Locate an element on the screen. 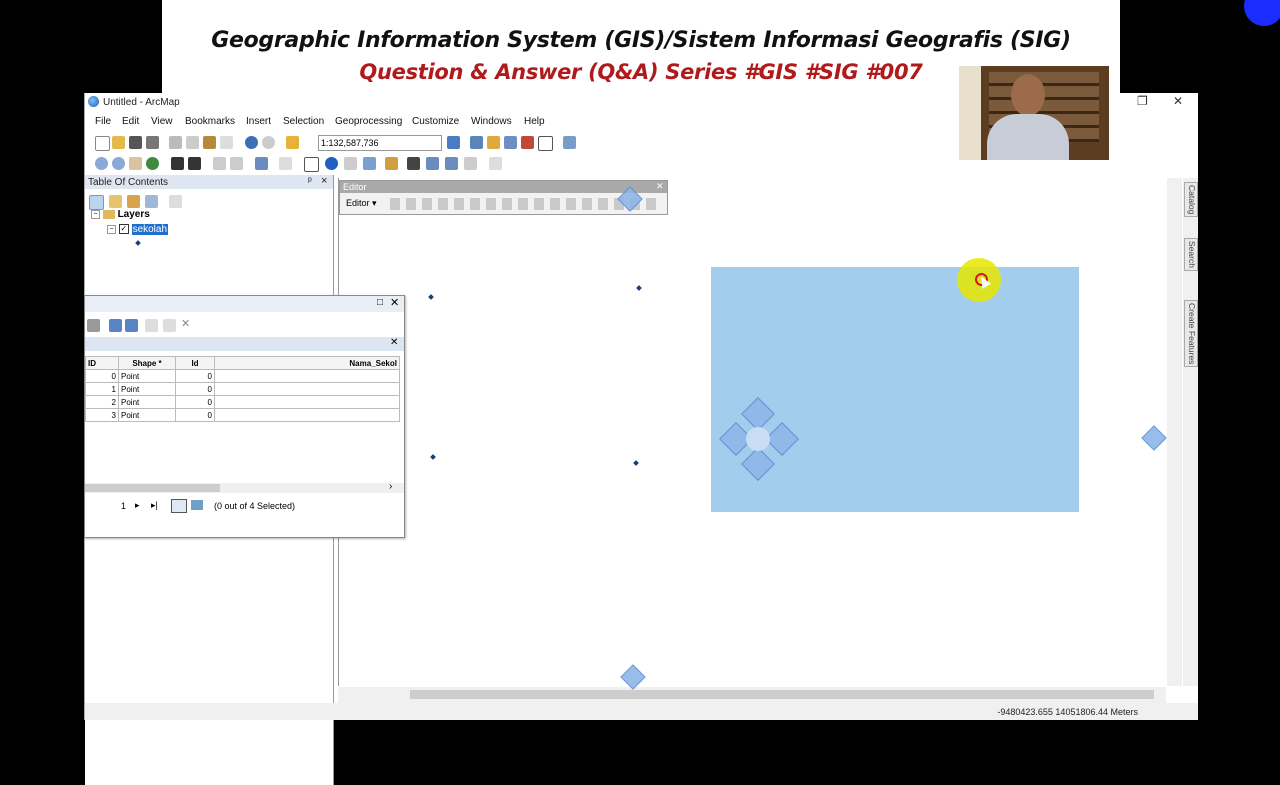 This screenshot has height=785, width=1280. zoom-out-icon is located at coordinates (118, 163).